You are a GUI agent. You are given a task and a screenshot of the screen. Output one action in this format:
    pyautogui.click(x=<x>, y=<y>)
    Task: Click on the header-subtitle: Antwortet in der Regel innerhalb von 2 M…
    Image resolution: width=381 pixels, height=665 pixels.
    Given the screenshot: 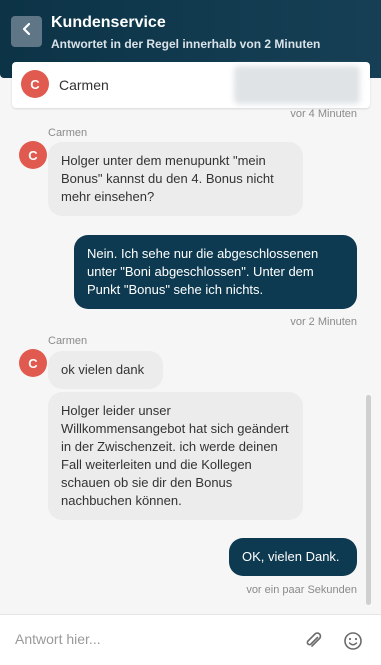 What is the action you would take?
    pyautogui.click(x=186, y=44)
    